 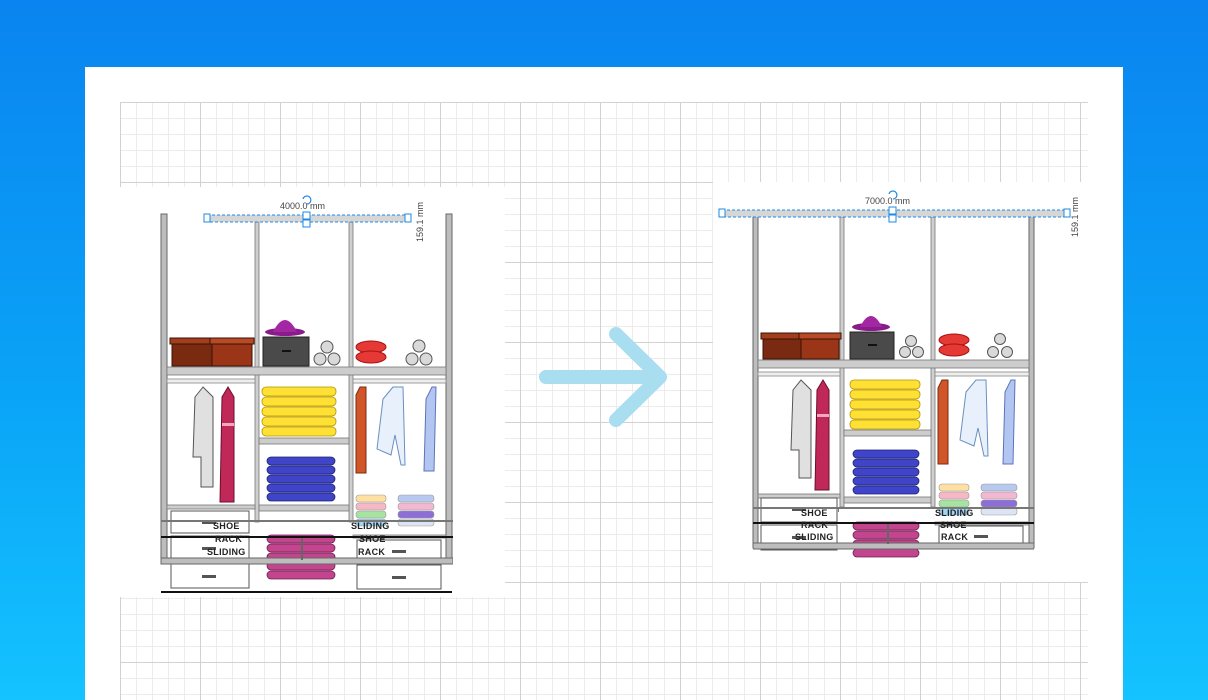 I want to click on width-dimension-label: 7000.0 mm, so click(x=887, y=201).